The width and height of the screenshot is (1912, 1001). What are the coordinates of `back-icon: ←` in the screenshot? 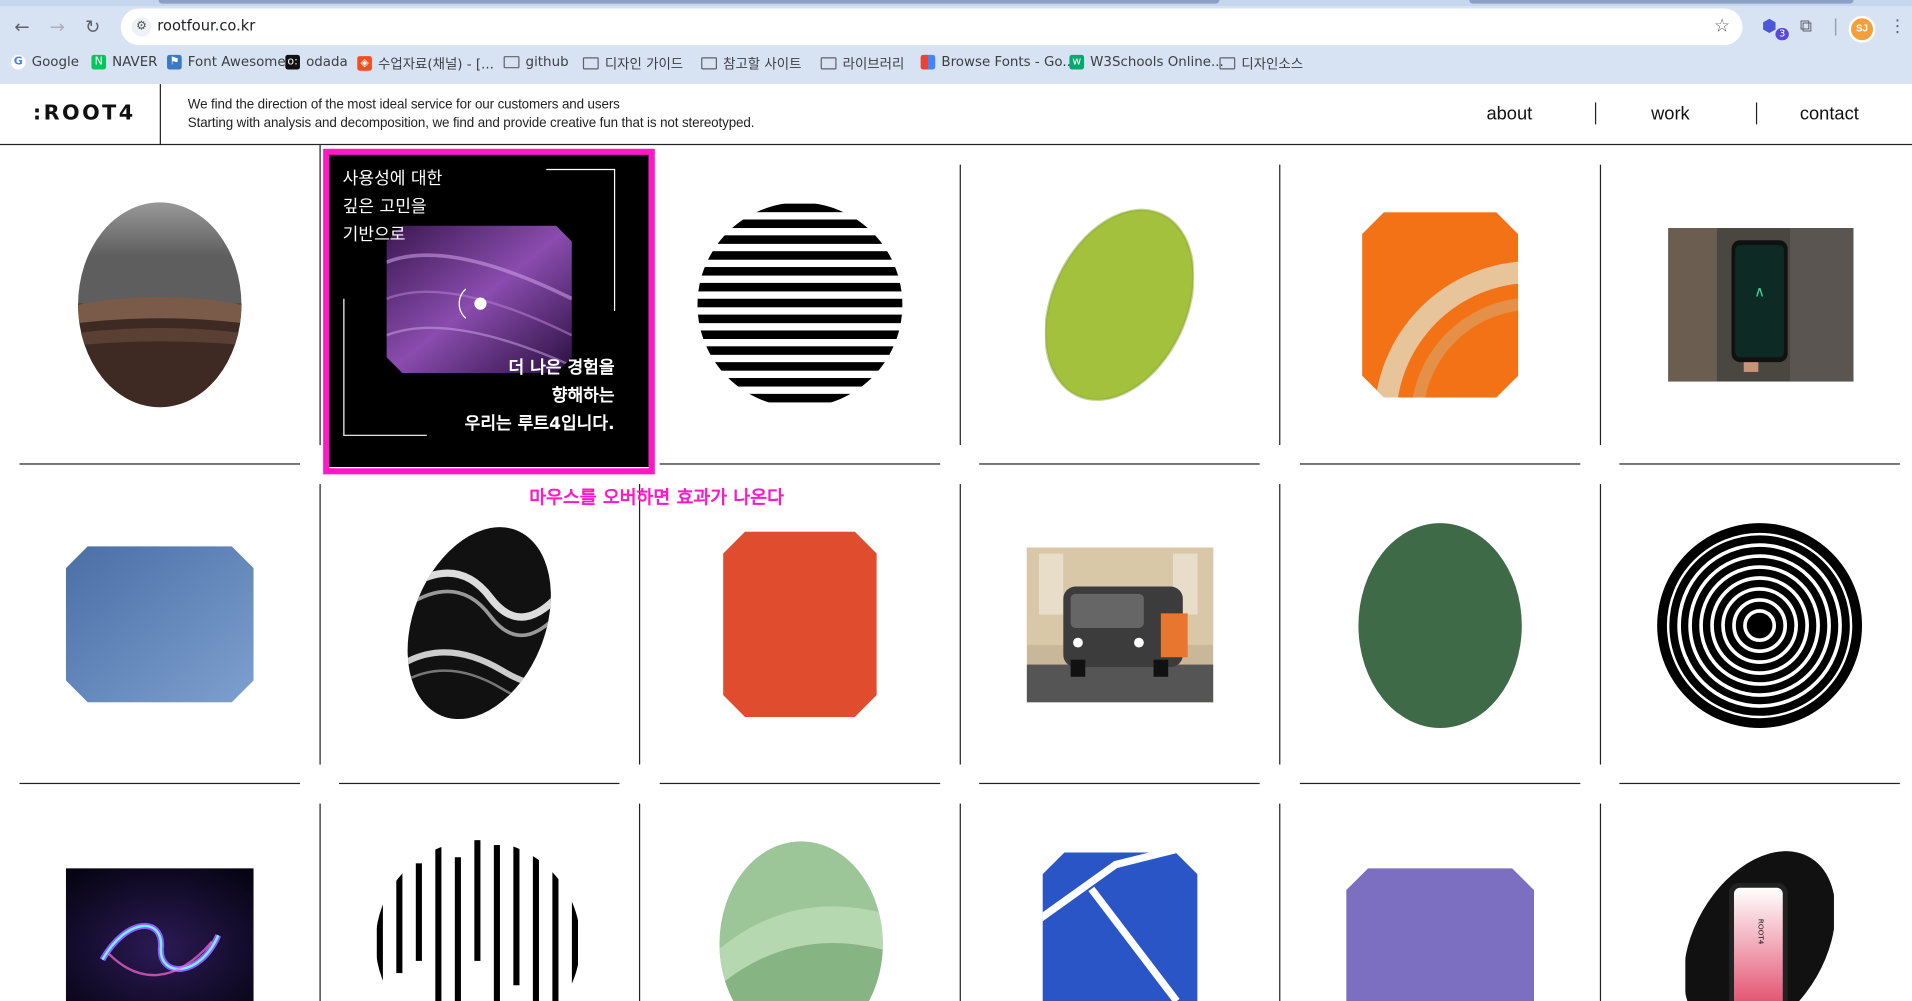 It's located at (22, 27).